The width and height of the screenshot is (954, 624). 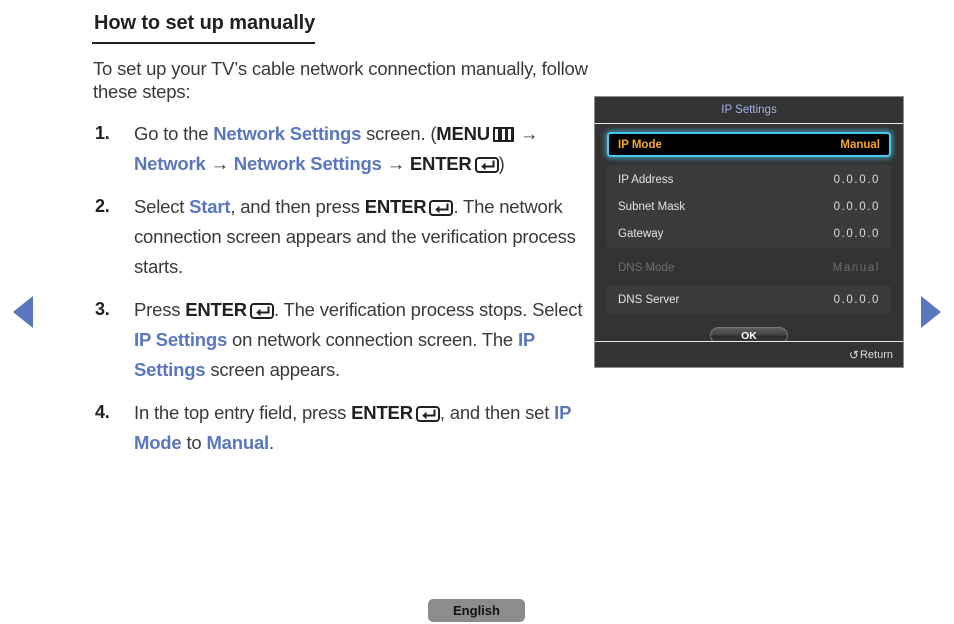 What do you see at coordinates (162, 207) in the screenshot?
I see `step-text-segment: Select` at bounding box center [162, 207].